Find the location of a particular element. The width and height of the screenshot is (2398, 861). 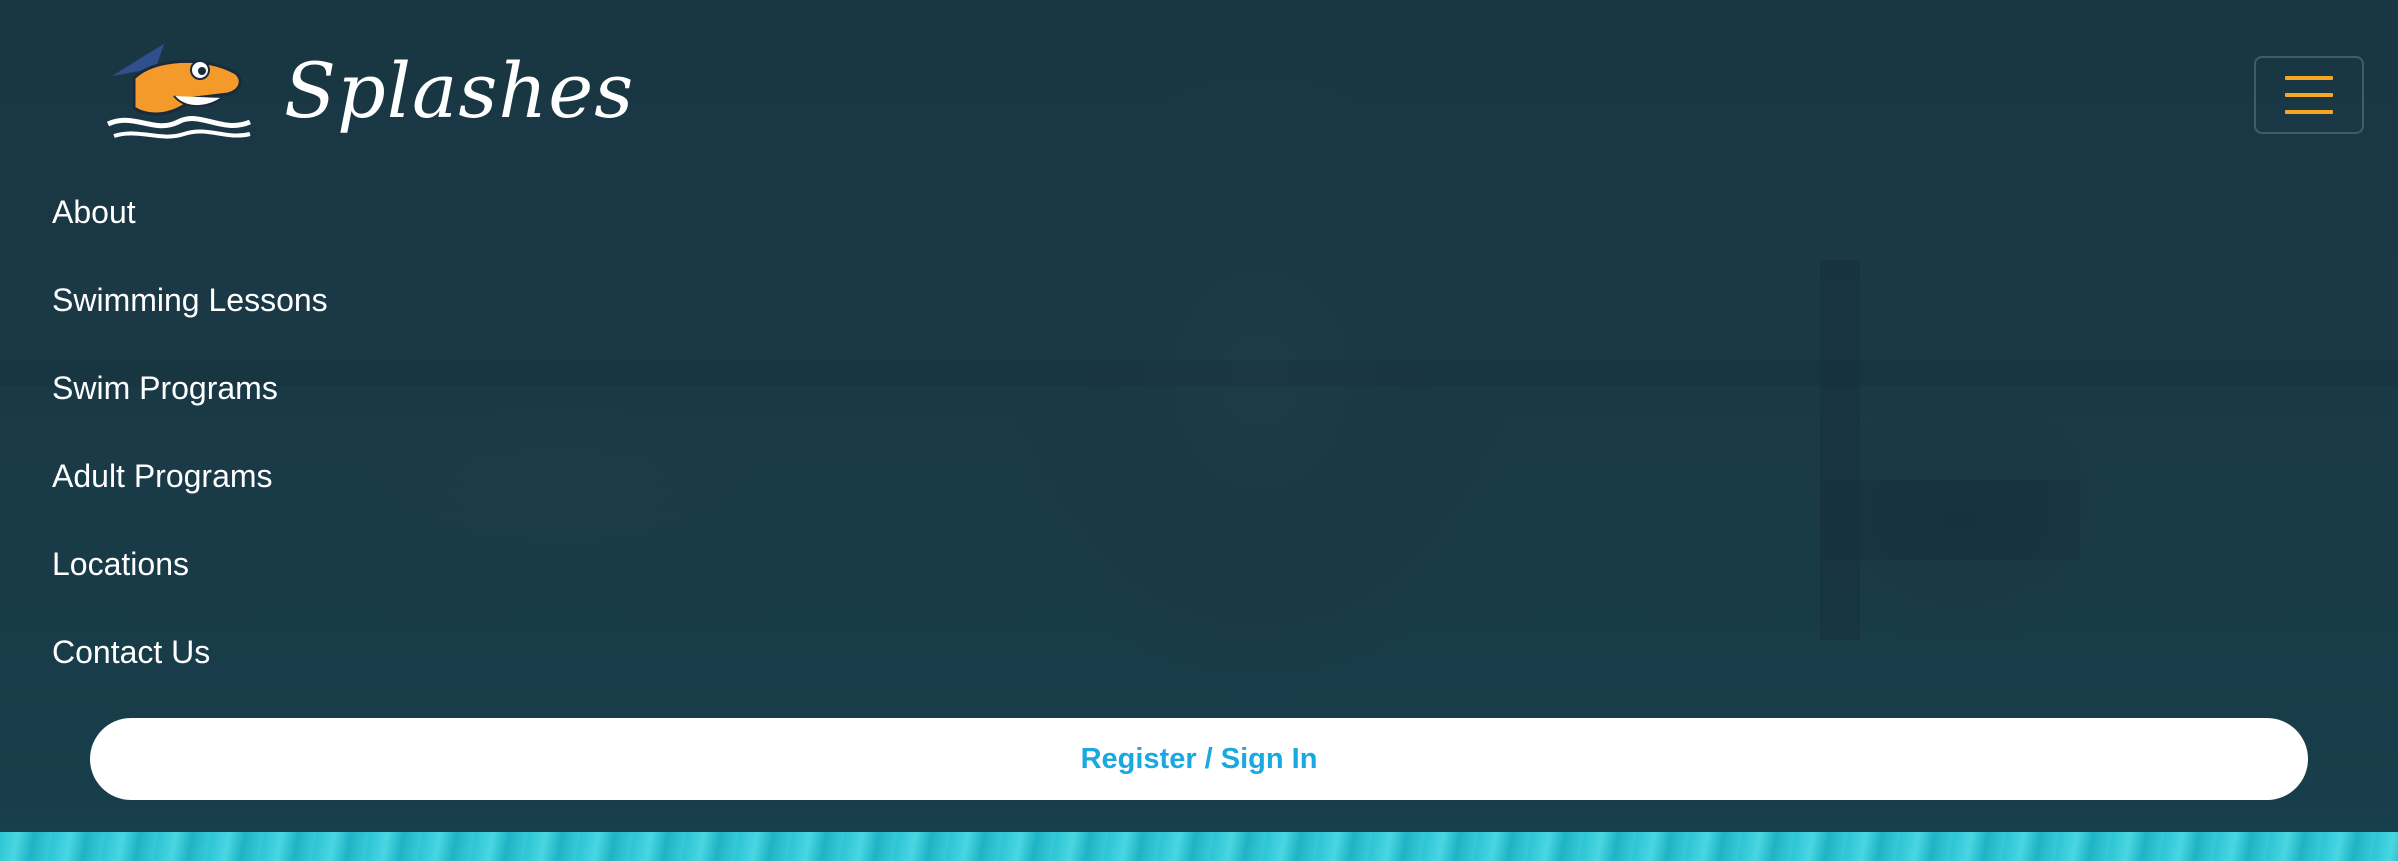

nav-item-swim-programs: Swim Programs is located at coordinates (190, 388).